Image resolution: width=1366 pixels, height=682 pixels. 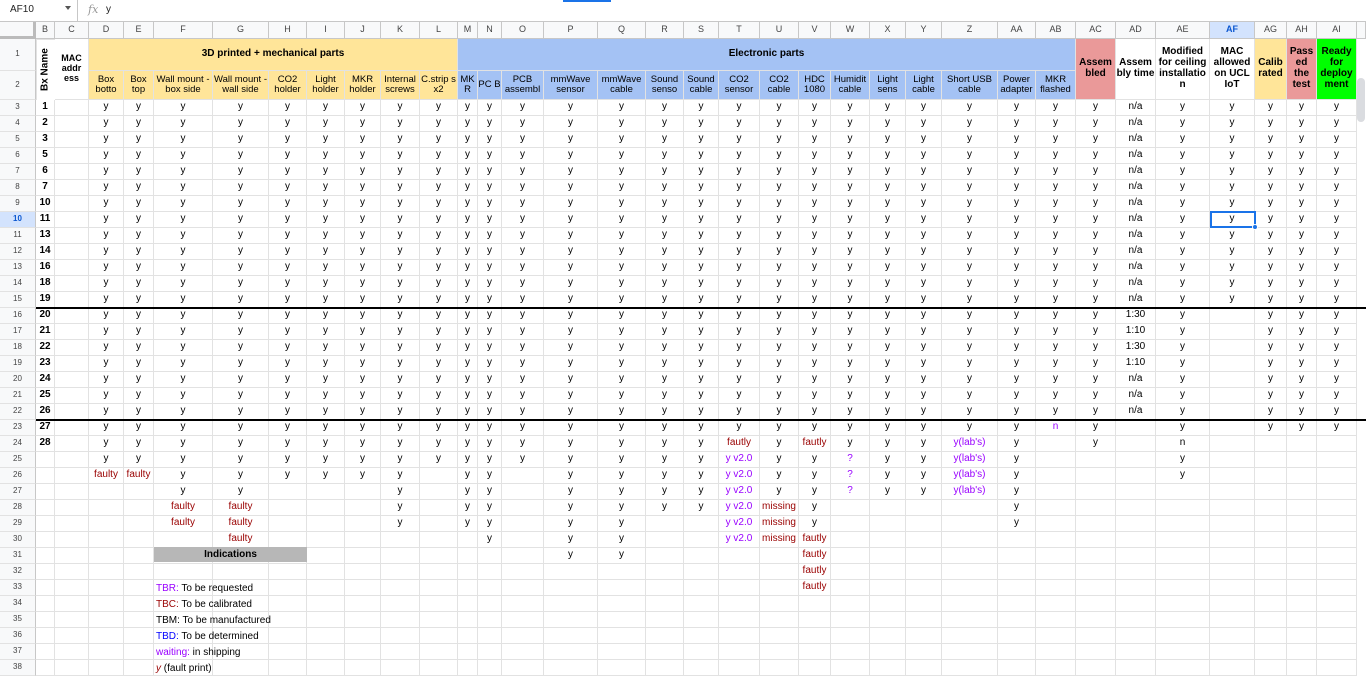 I want to click on row-header-28: 28, so click(x=18, y=508).